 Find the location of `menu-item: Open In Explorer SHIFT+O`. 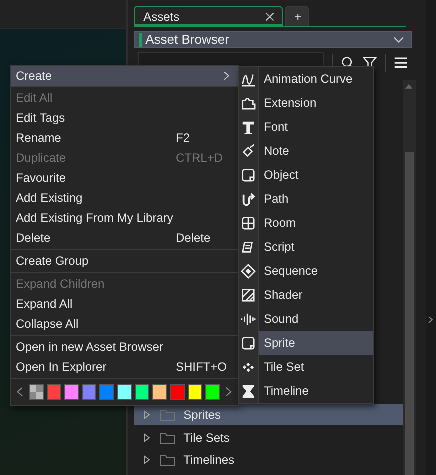

menu-item: Open In Explorer SHIFT+O is located at coordinates (124, 367).